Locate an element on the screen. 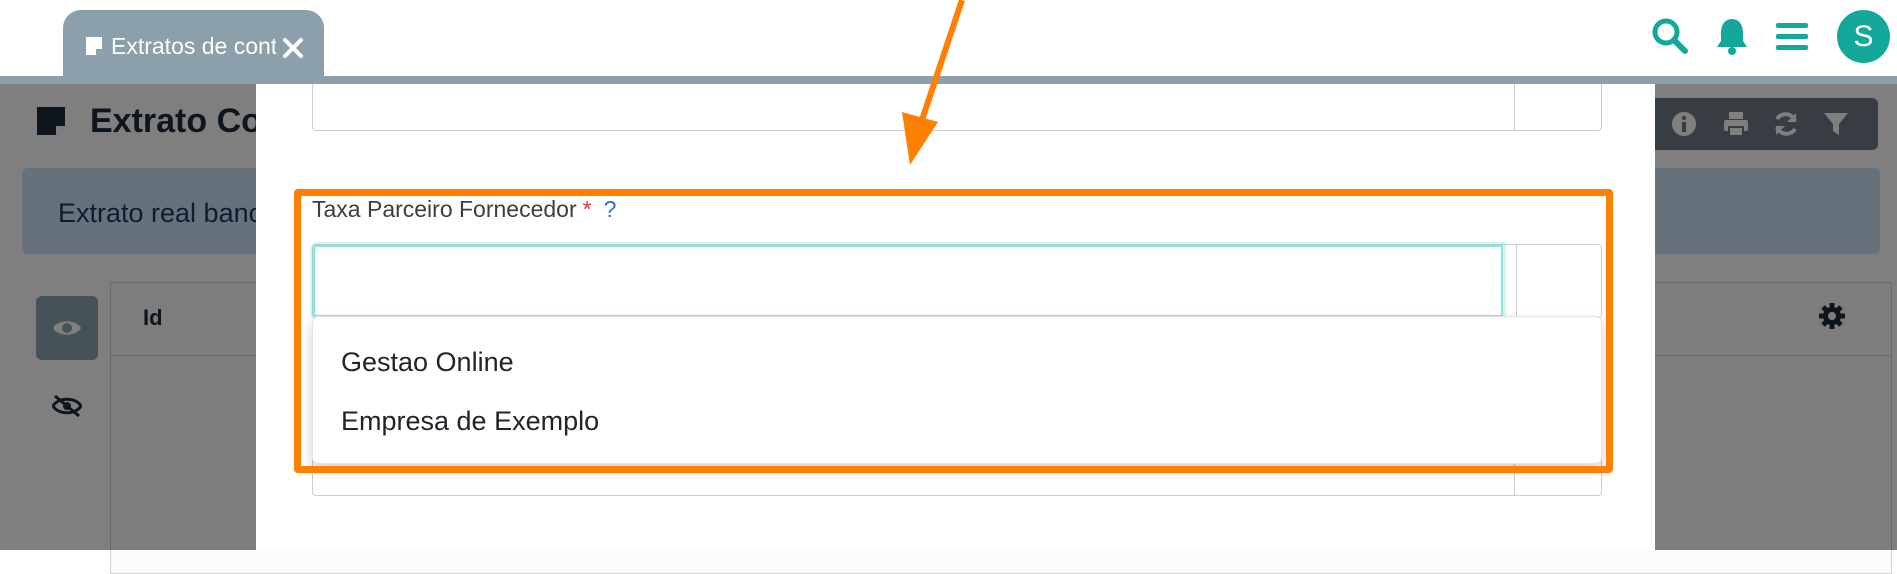  taxa-parceiro-fornecedor-input is located at coordinates (908, 281).